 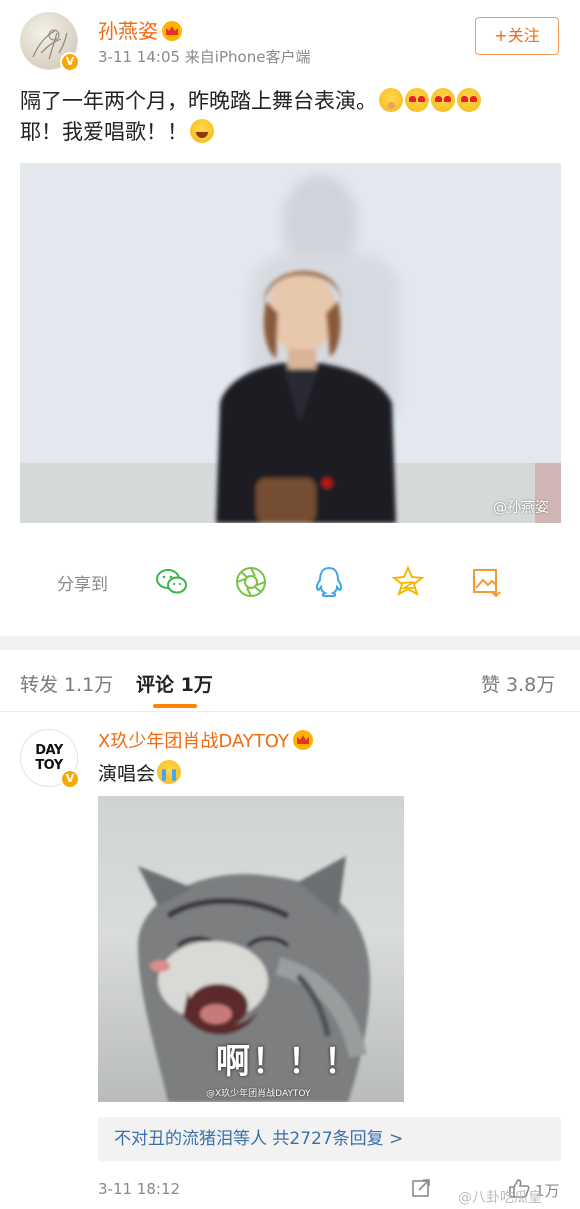 I want to click on crying-emoji-icon, so click(x=169, y=772).